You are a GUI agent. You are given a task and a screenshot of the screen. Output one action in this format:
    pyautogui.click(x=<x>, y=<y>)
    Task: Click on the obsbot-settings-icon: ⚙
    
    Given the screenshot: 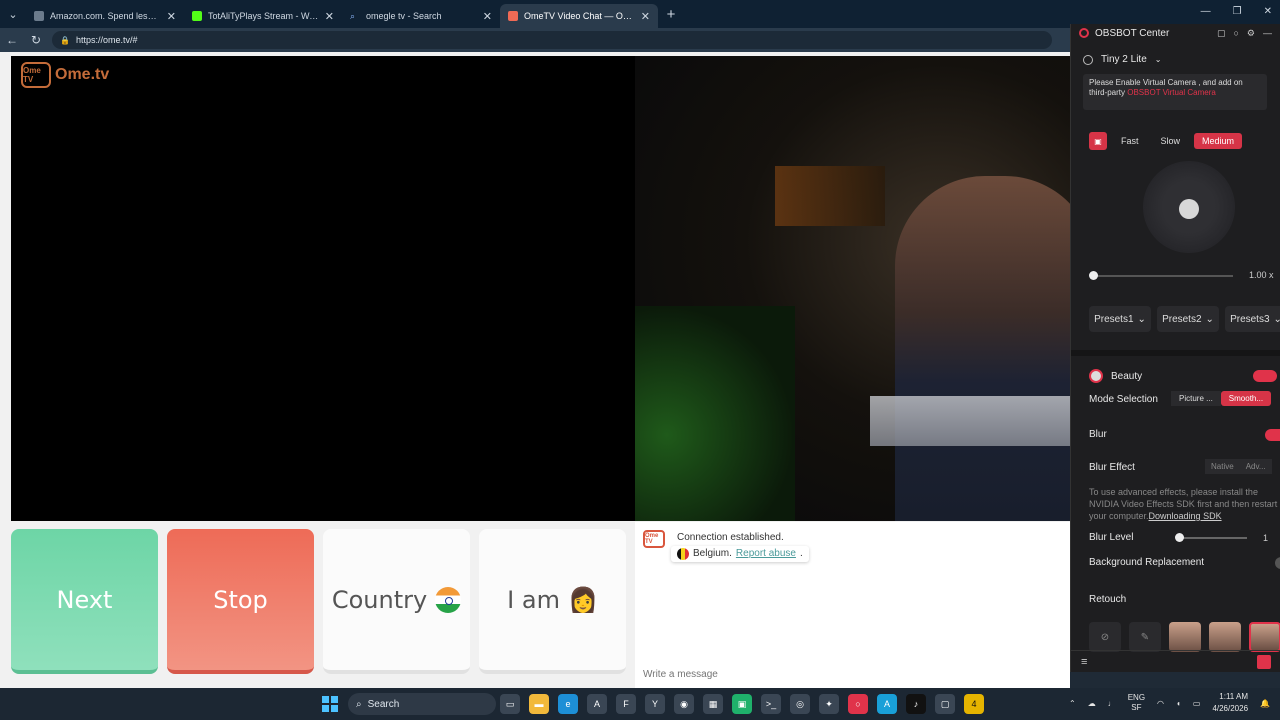 What is the action you would take?
    pyautogui.click(x=1251, y=33)
    